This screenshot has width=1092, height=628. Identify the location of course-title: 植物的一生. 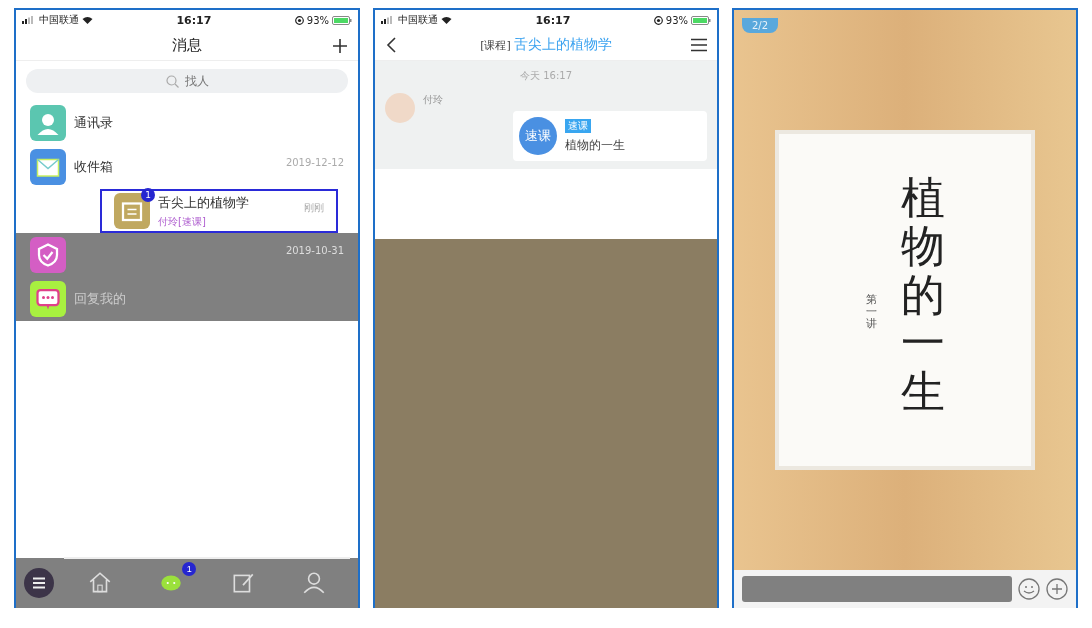
(595, 145).